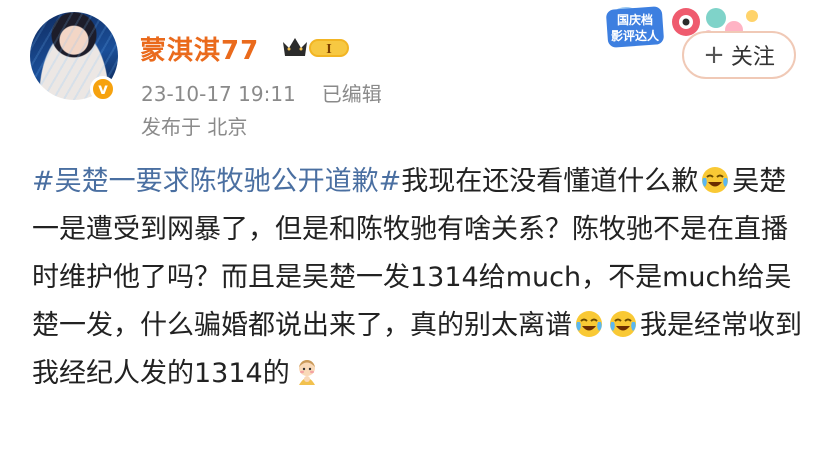  What do you see at coordinates (635, 35) in the screenshot?
I see `event-badge-line2: 影评达人` at bounding box center [635, 35].